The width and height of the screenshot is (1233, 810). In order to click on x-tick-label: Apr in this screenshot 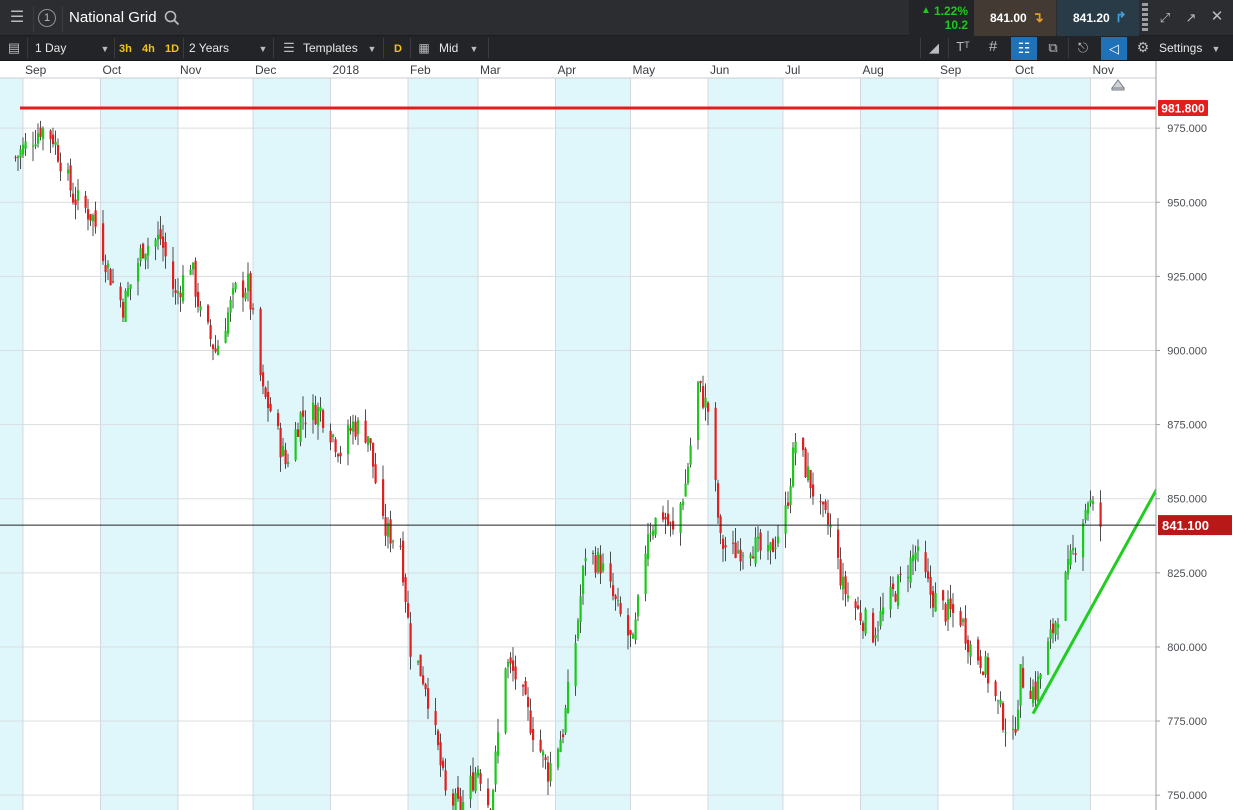, I will do `click(567, 70)`.